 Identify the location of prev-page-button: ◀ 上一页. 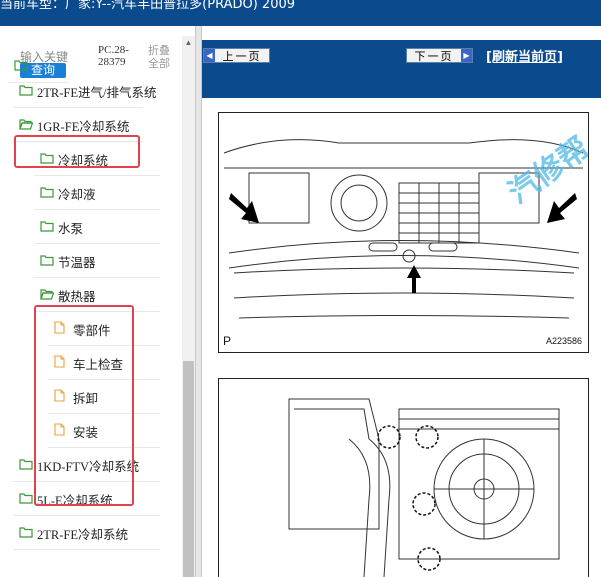
(236, 55).